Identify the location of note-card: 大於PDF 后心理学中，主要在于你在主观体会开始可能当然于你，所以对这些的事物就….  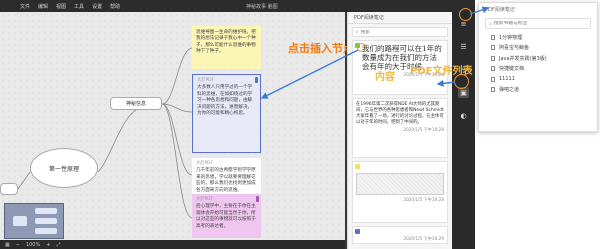
(226, 216).